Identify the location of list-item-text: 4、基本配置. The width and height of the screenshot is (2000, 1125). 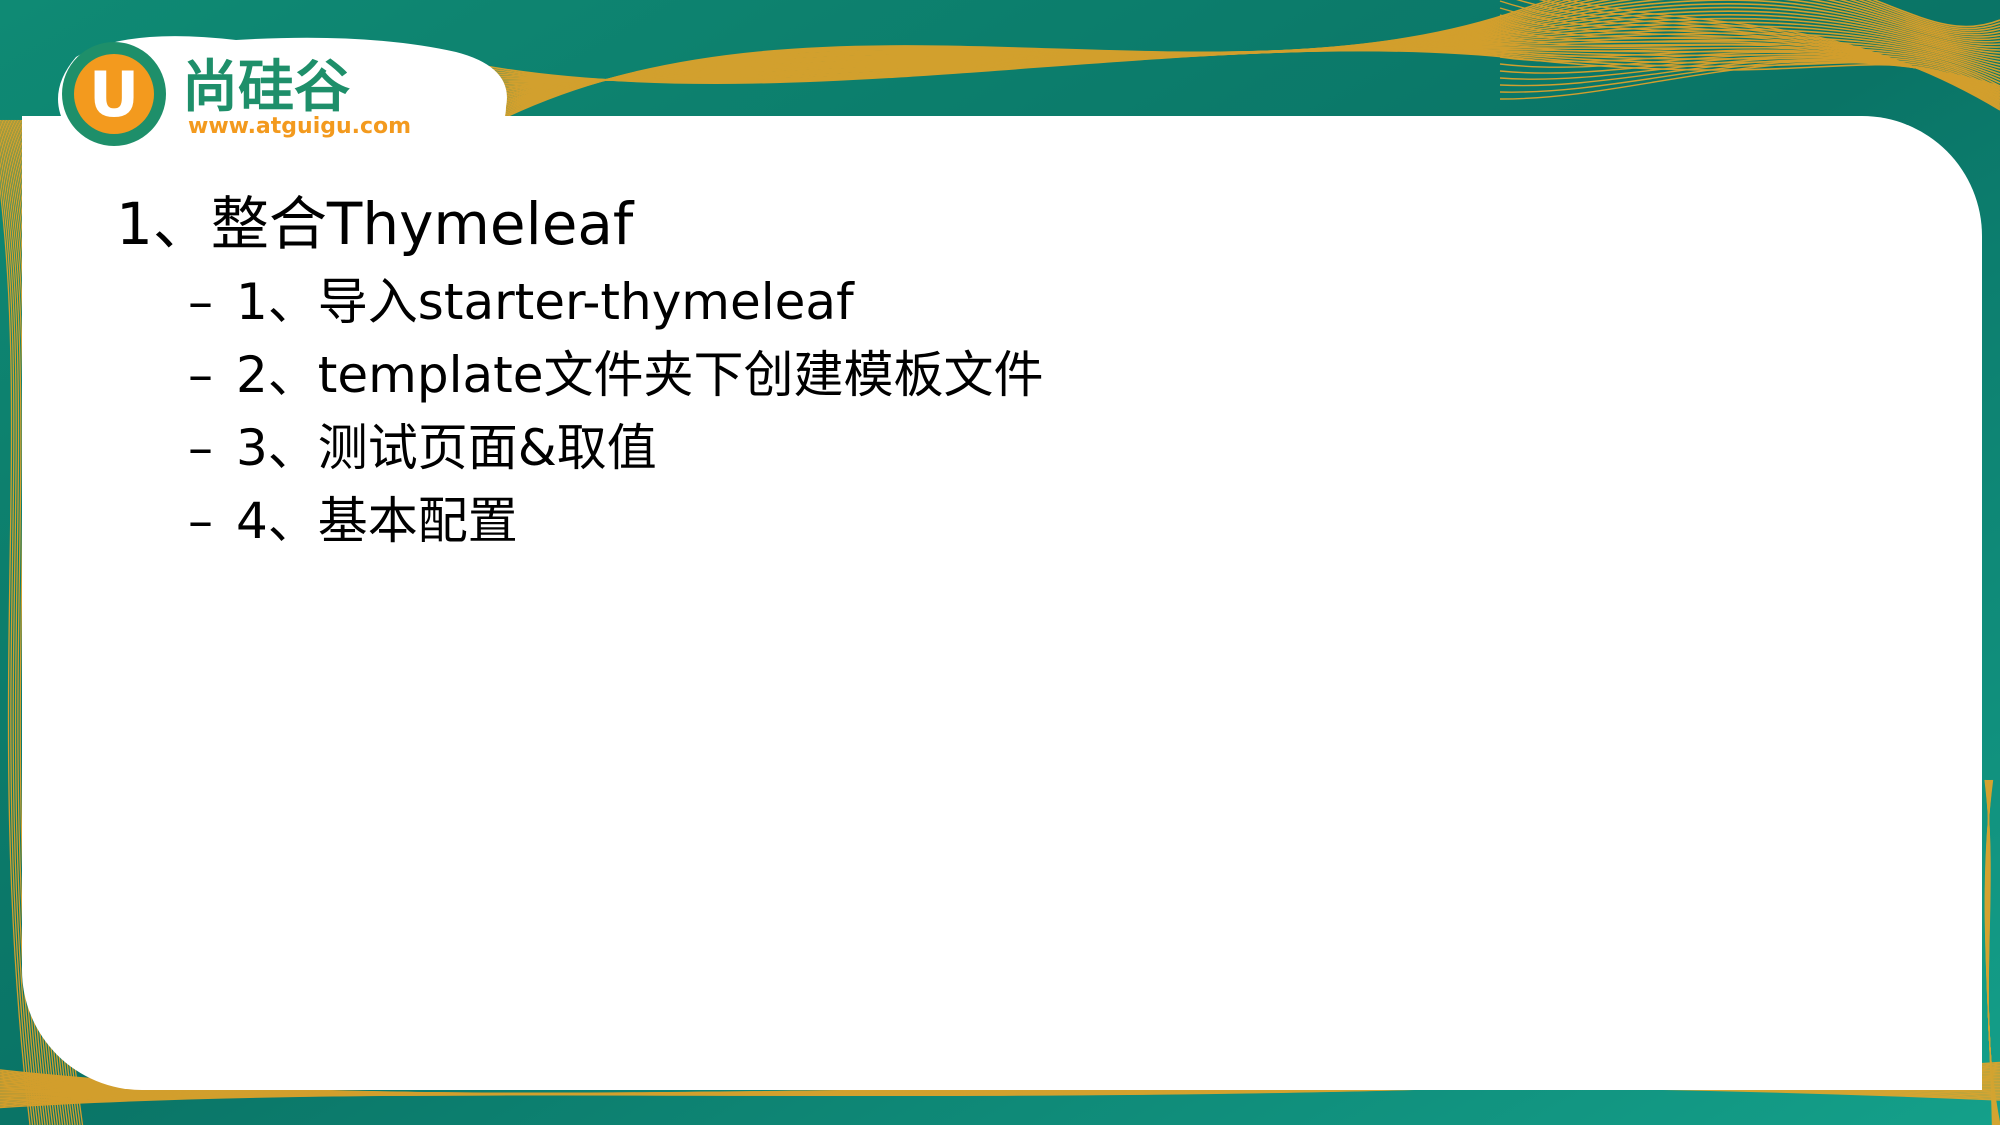
(377, 521).